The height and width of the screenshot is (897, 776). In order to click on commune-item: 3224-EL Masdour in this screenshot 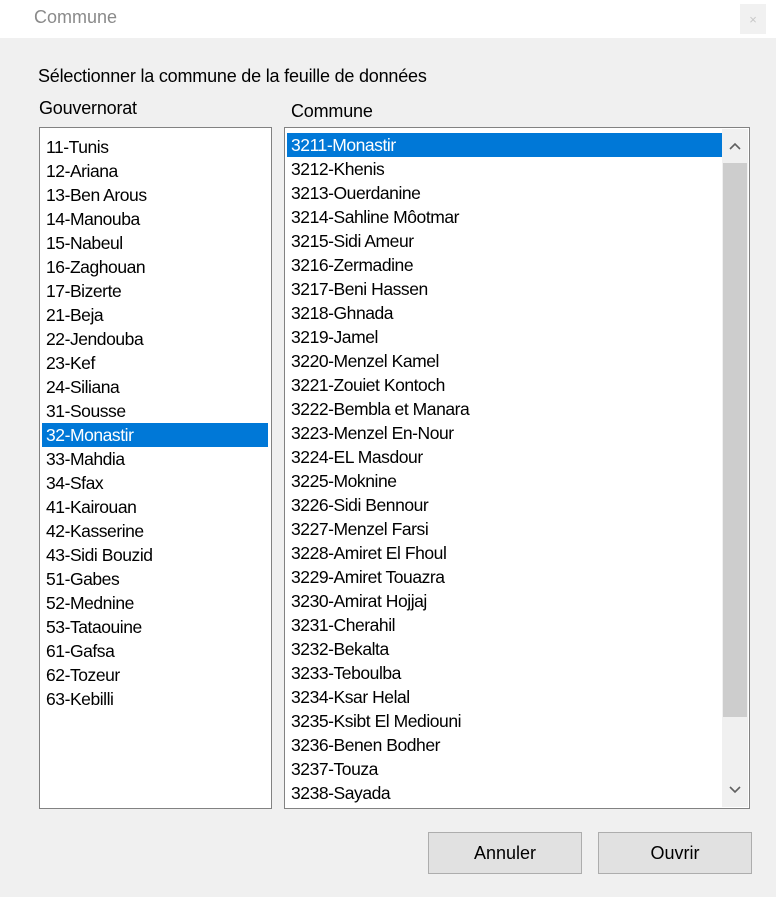, I will do `click(505, 457)`.